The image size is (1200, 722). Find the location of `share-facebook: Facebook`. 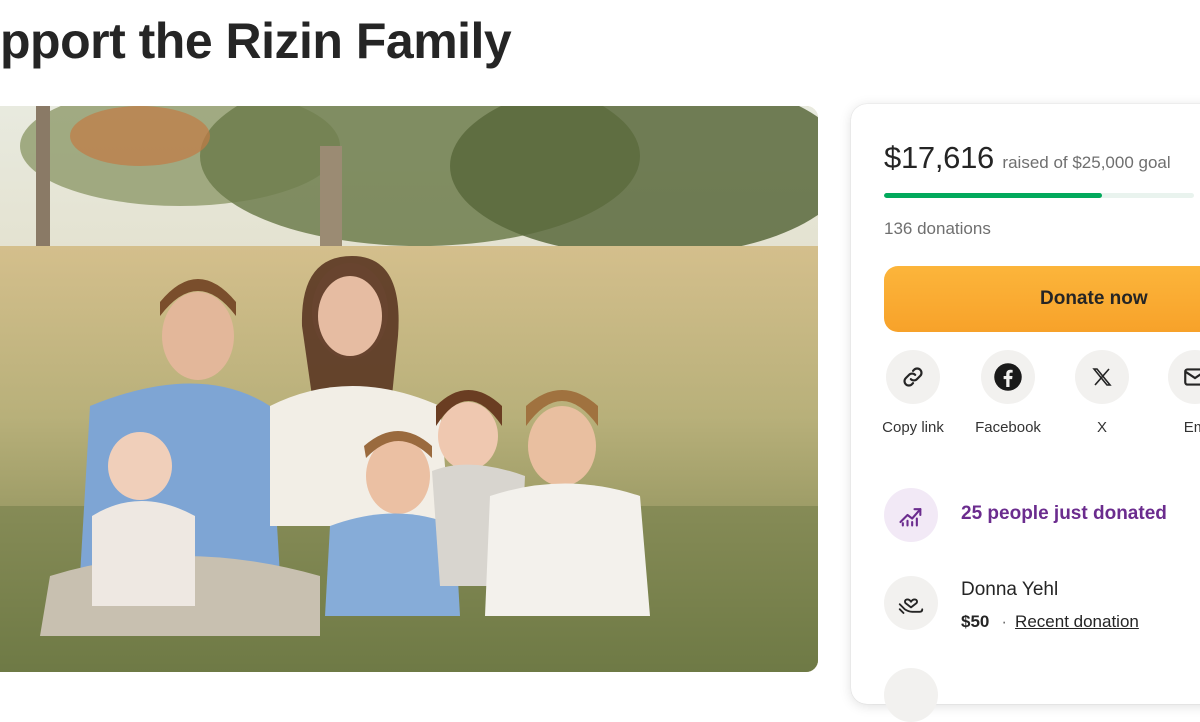

share-facebook: Facebook is located at coordinates (1008, 394).